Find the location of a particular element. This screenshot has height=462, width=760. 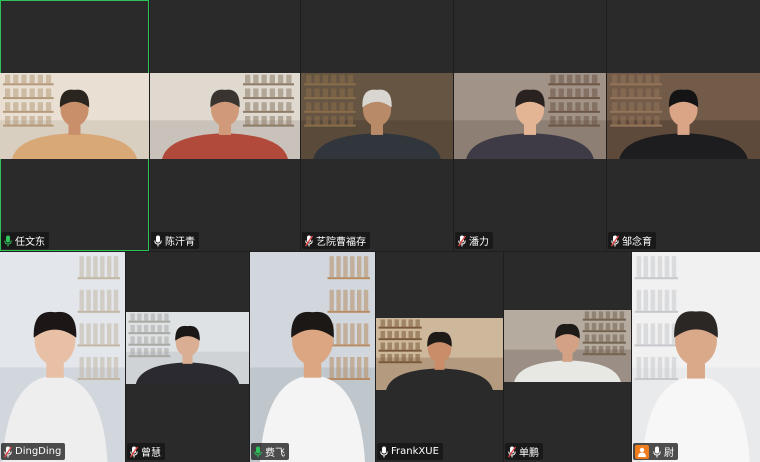

participant-name: 单鹏 is located at coordinates (529, 453).